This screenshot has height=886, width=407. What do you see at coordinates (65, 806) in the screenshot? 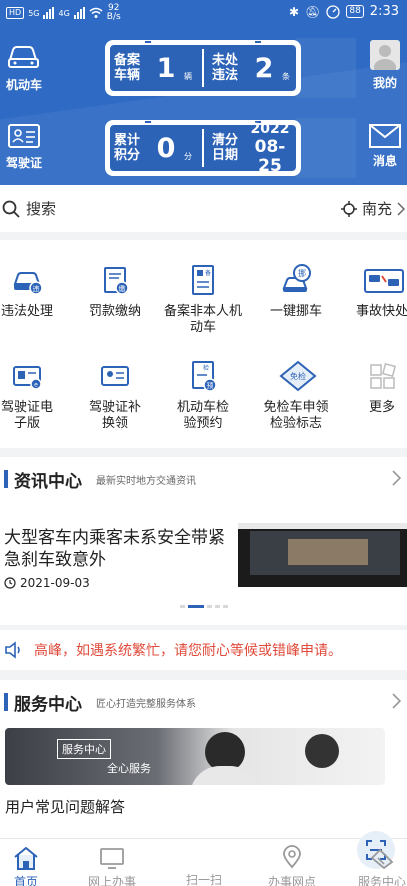
I see `faq-link: 用户常见问题解答` at bounding box center [65, 806].